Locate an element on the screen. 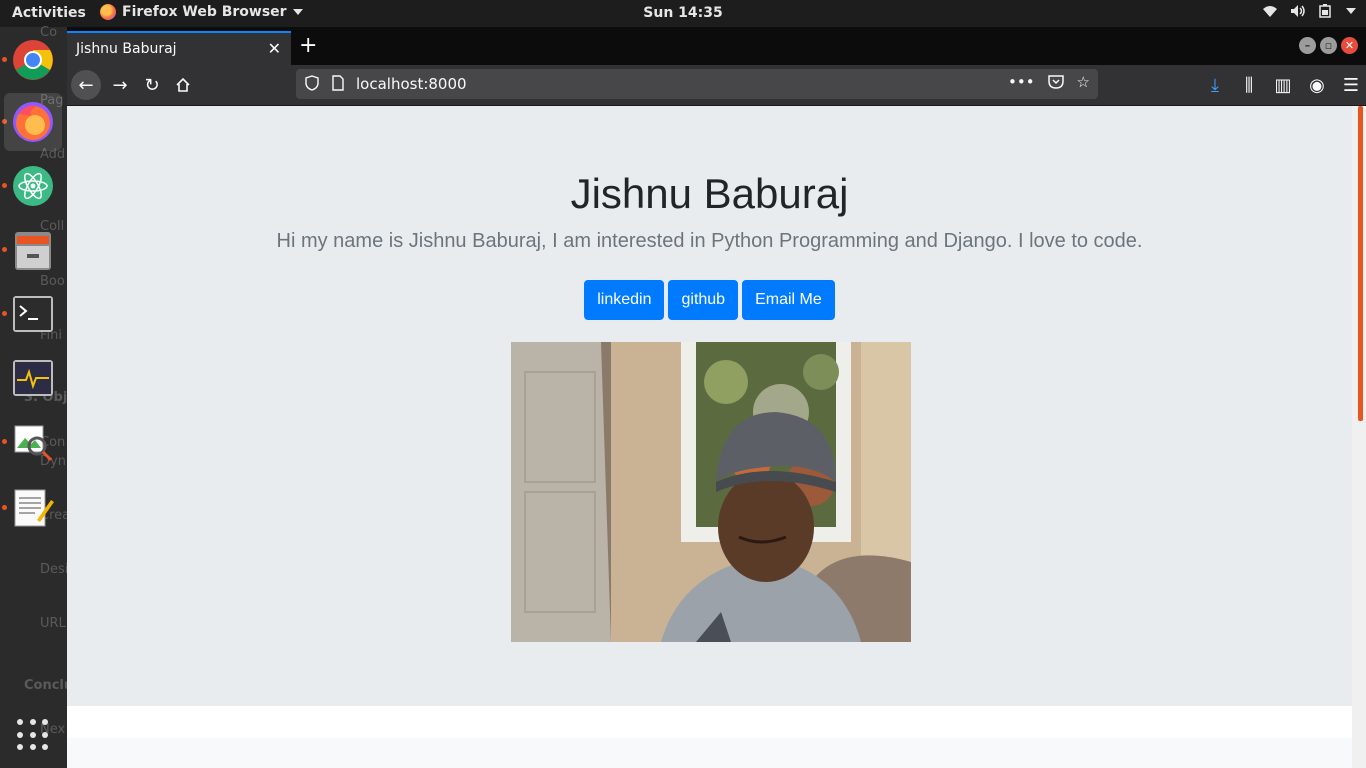 The image size is (1366, 768). text-editor-icon is located at coordinates (34, 508).